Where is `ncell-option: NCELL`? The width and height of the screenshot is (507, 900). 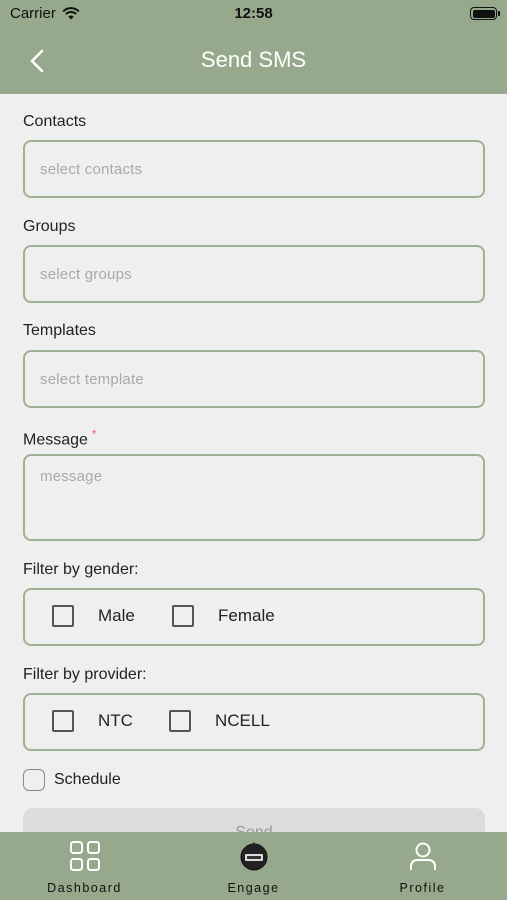
ncell-option: NCELL is located at coordinates (219, 721).